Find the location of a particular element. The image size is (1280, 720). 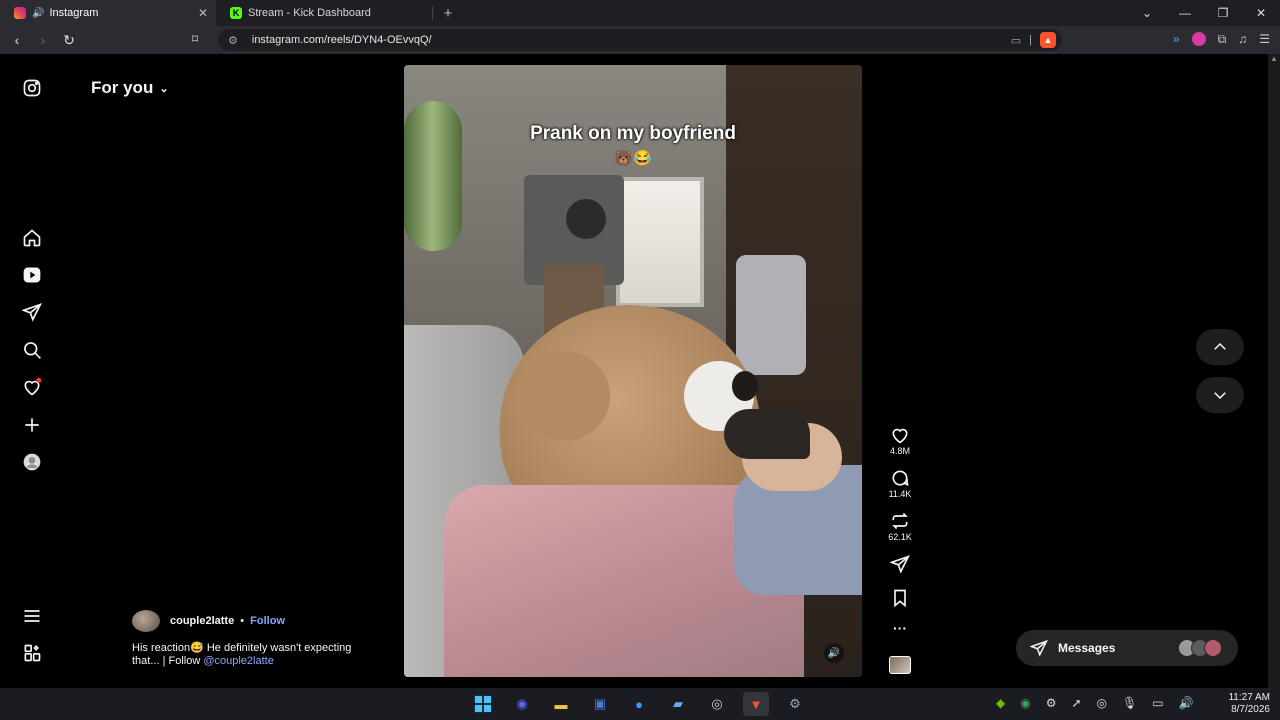

search-icon is located at coordinates (32, 350).